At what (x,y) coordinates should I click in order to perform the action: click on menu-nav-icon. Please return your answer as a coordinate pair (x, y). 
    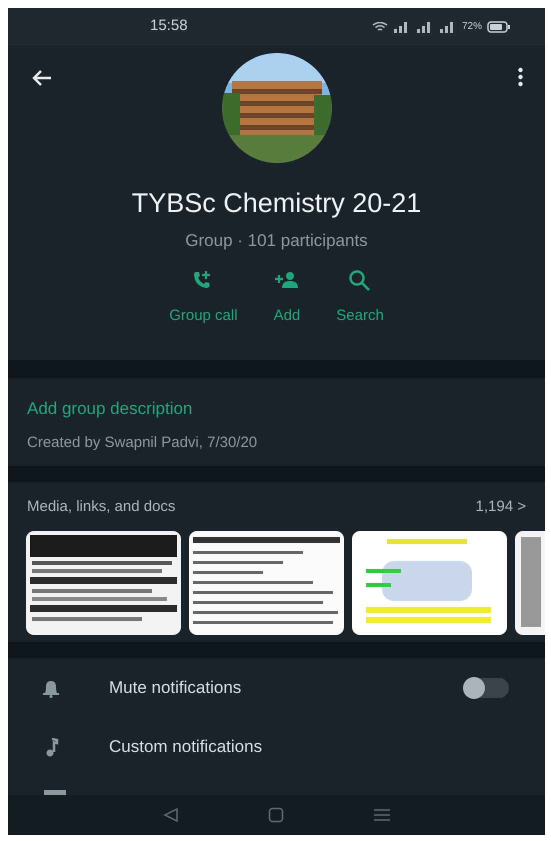
    Looking at the image, I should click on (381, 815).